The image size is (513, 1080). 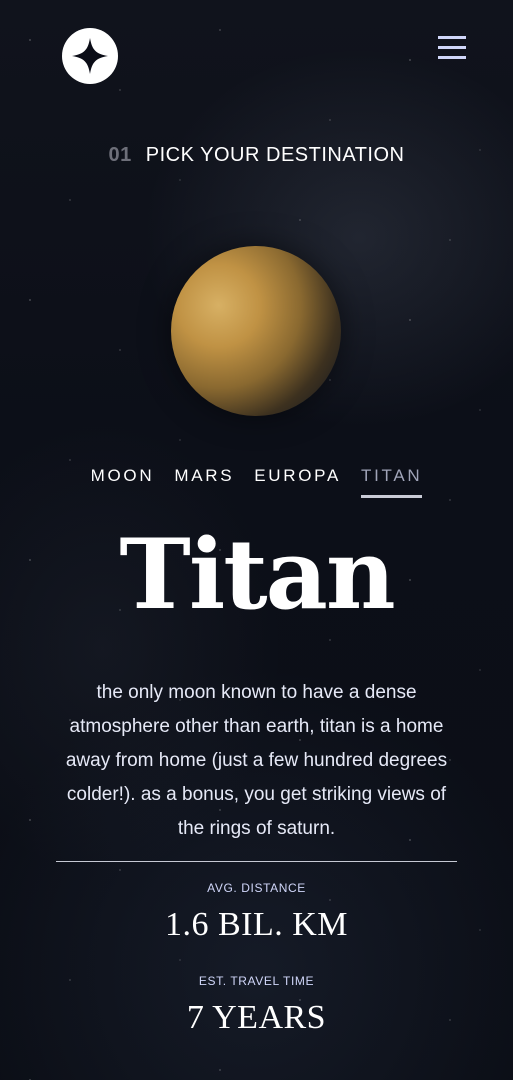 I want to click on destination-name: Titan, so click(x=257, y=574).